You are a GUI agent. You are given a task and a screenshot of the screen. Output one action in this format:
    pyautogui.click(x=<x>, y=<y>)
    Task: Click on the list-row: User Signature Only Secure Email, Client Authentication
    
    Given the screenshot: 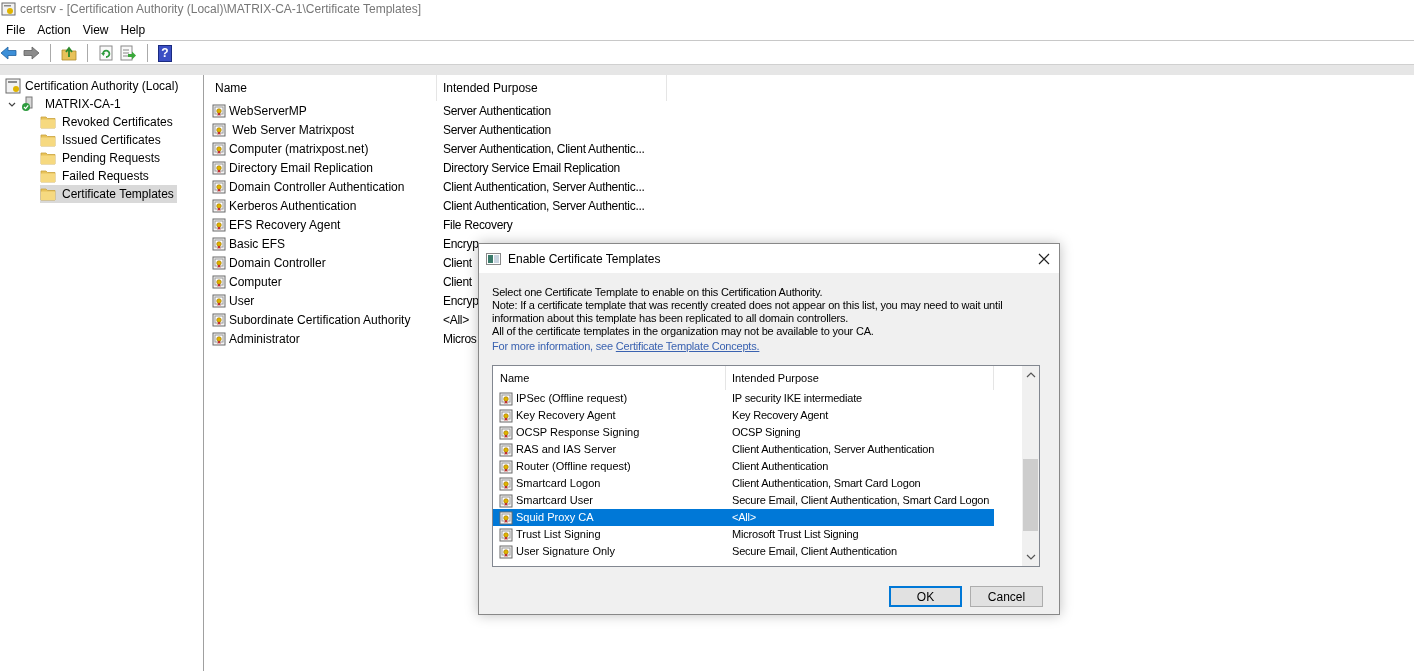 What is the action you would take?
    pyautogui.click(x=743, y=551)
    